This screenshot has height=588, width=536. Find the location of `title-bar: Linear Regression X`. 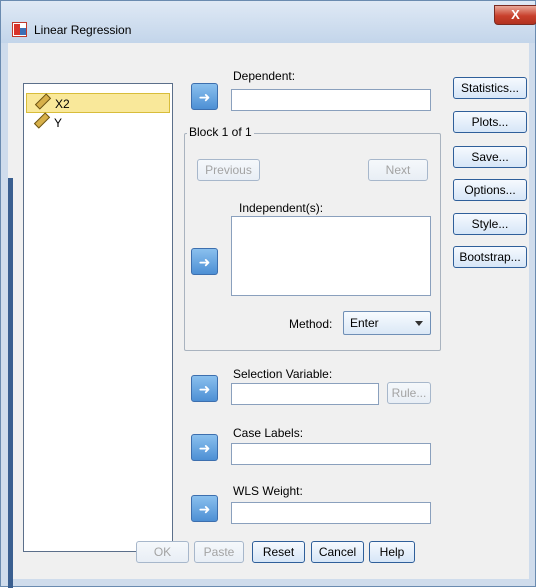

title-bar: Linear Regression X is located at coordinates (268, 22).